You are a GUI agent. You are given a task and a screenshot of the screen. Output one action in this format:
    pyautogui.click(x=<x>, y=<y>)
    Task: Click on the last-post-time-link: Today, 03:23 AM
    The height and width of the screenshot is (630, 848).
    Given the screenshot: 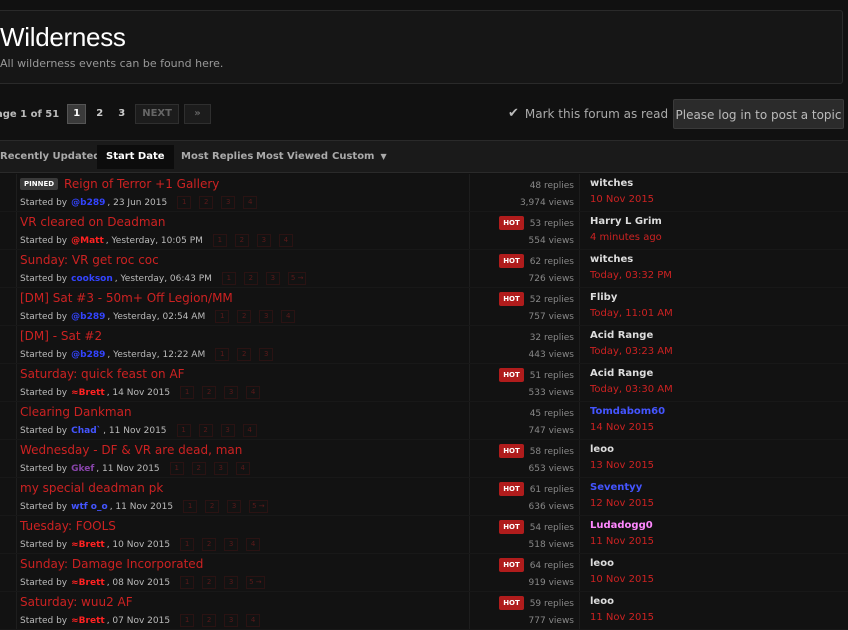 What is the action you would take?
    pyautogui.click(x=631, y=351)
    